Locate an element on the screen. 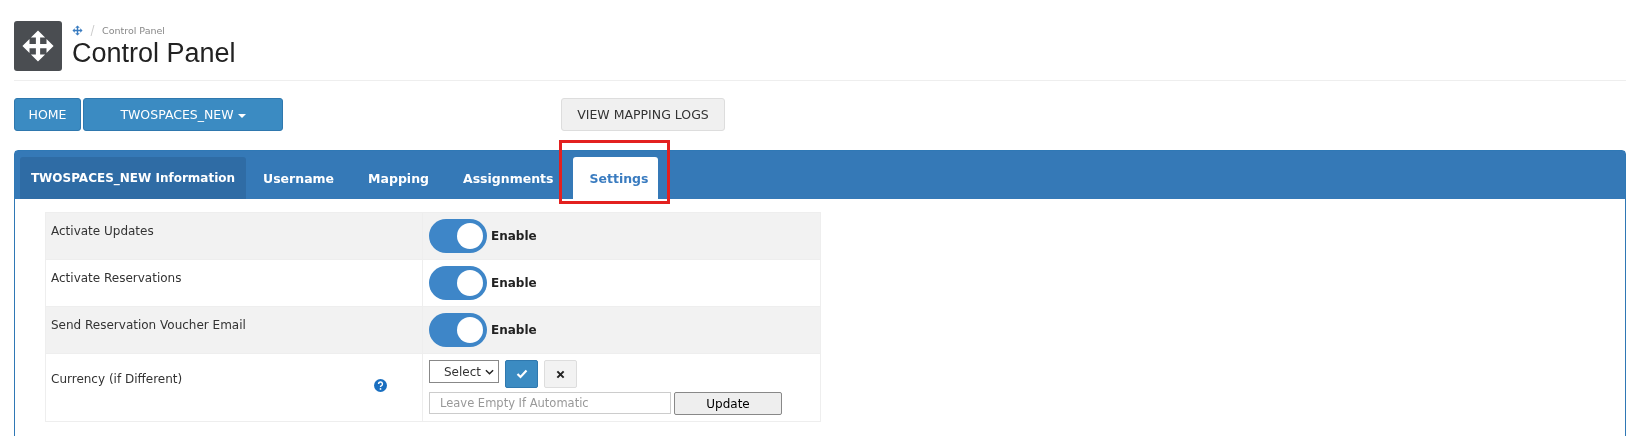 The height and width of the screenshot is (436, 1633). tab: Mapping is located at coordinates (398, 178).